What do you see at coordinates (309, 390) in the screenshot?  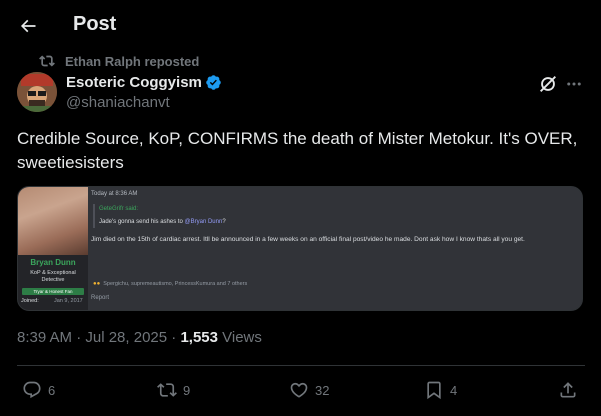 I see `like-button: 32` at bounding box center [309, 390].